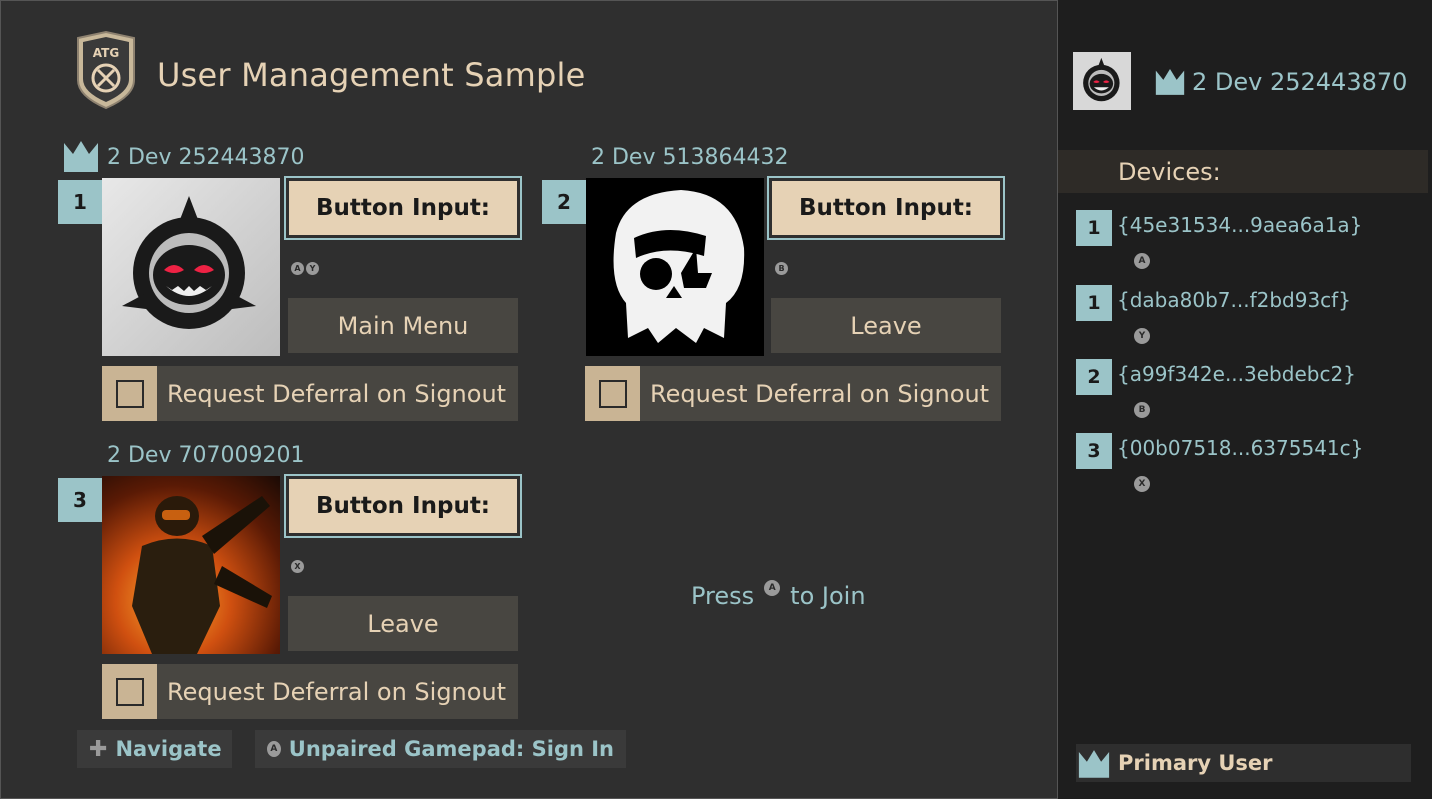 Image resolution: width=1432 pixels, height=799 pixels. I want to click on user-3-avatar, so click(191, 565).